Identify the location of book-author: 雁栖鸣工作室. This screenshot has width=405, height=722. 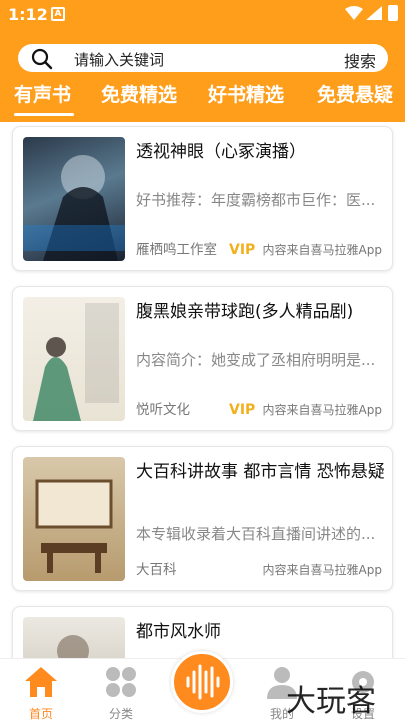
(176, 250).